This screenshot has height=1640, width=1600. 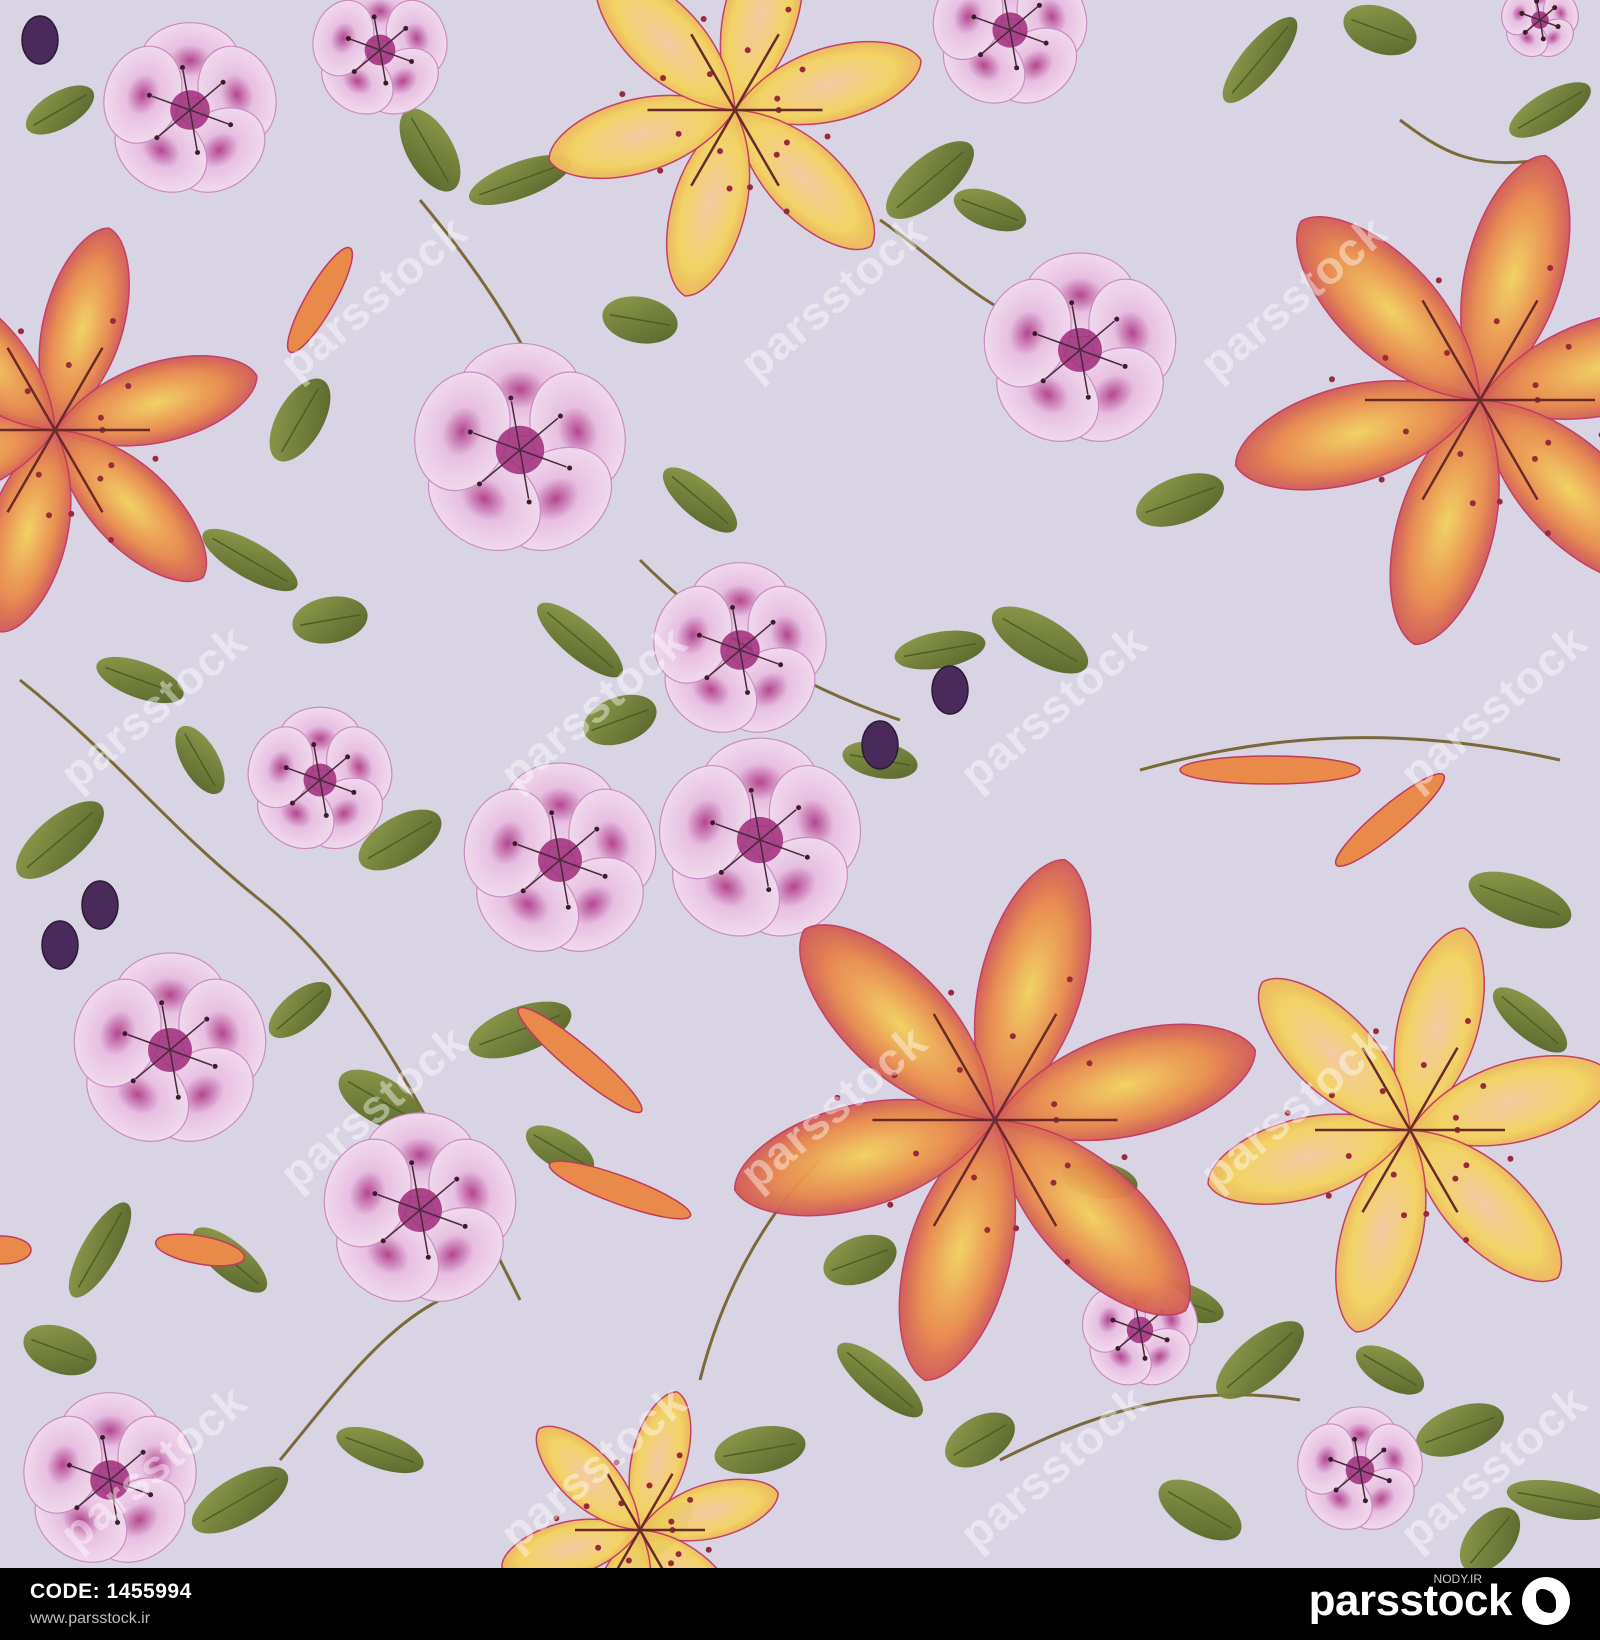 I want to click on footer-info: CODE: 1455994 www.parsstock.ir, so click(x=111, y=1604).